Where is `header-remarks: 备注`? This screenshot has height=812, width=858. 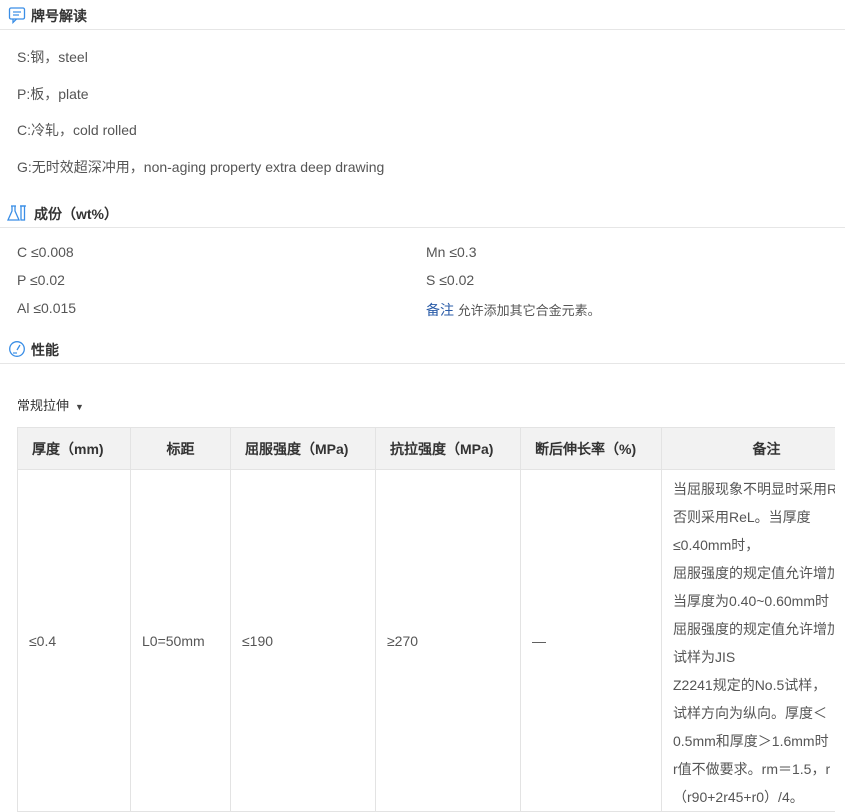
header-remarks: 备注 is located at coordinates (748, 448).